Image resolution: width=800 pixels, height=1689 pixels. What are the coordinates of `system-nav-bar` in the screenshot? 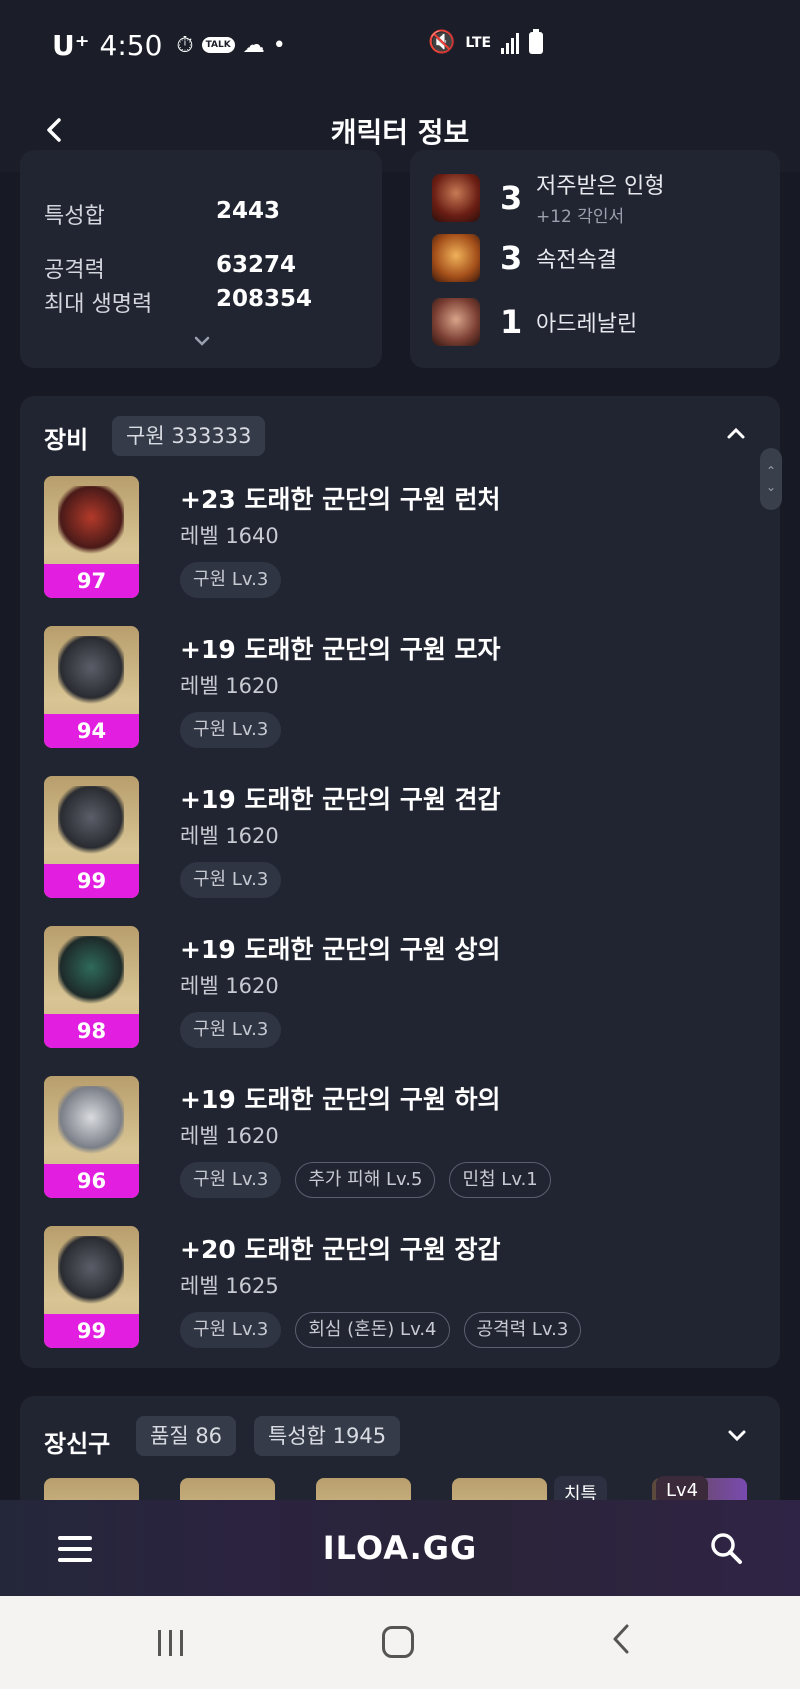 It's located at (400, 1642).